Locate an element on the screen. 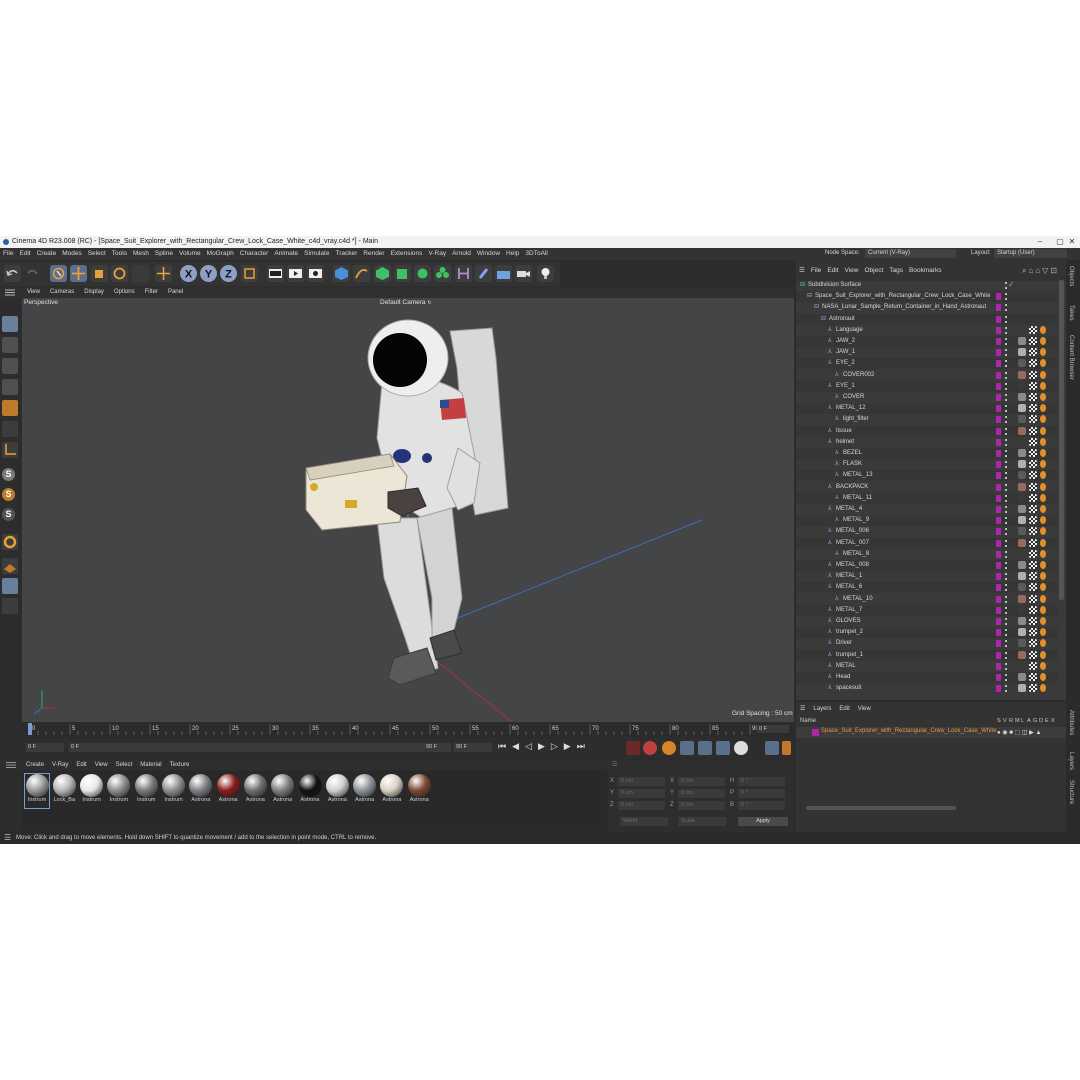  menu-character: Character is located at coordinates (254, 254).